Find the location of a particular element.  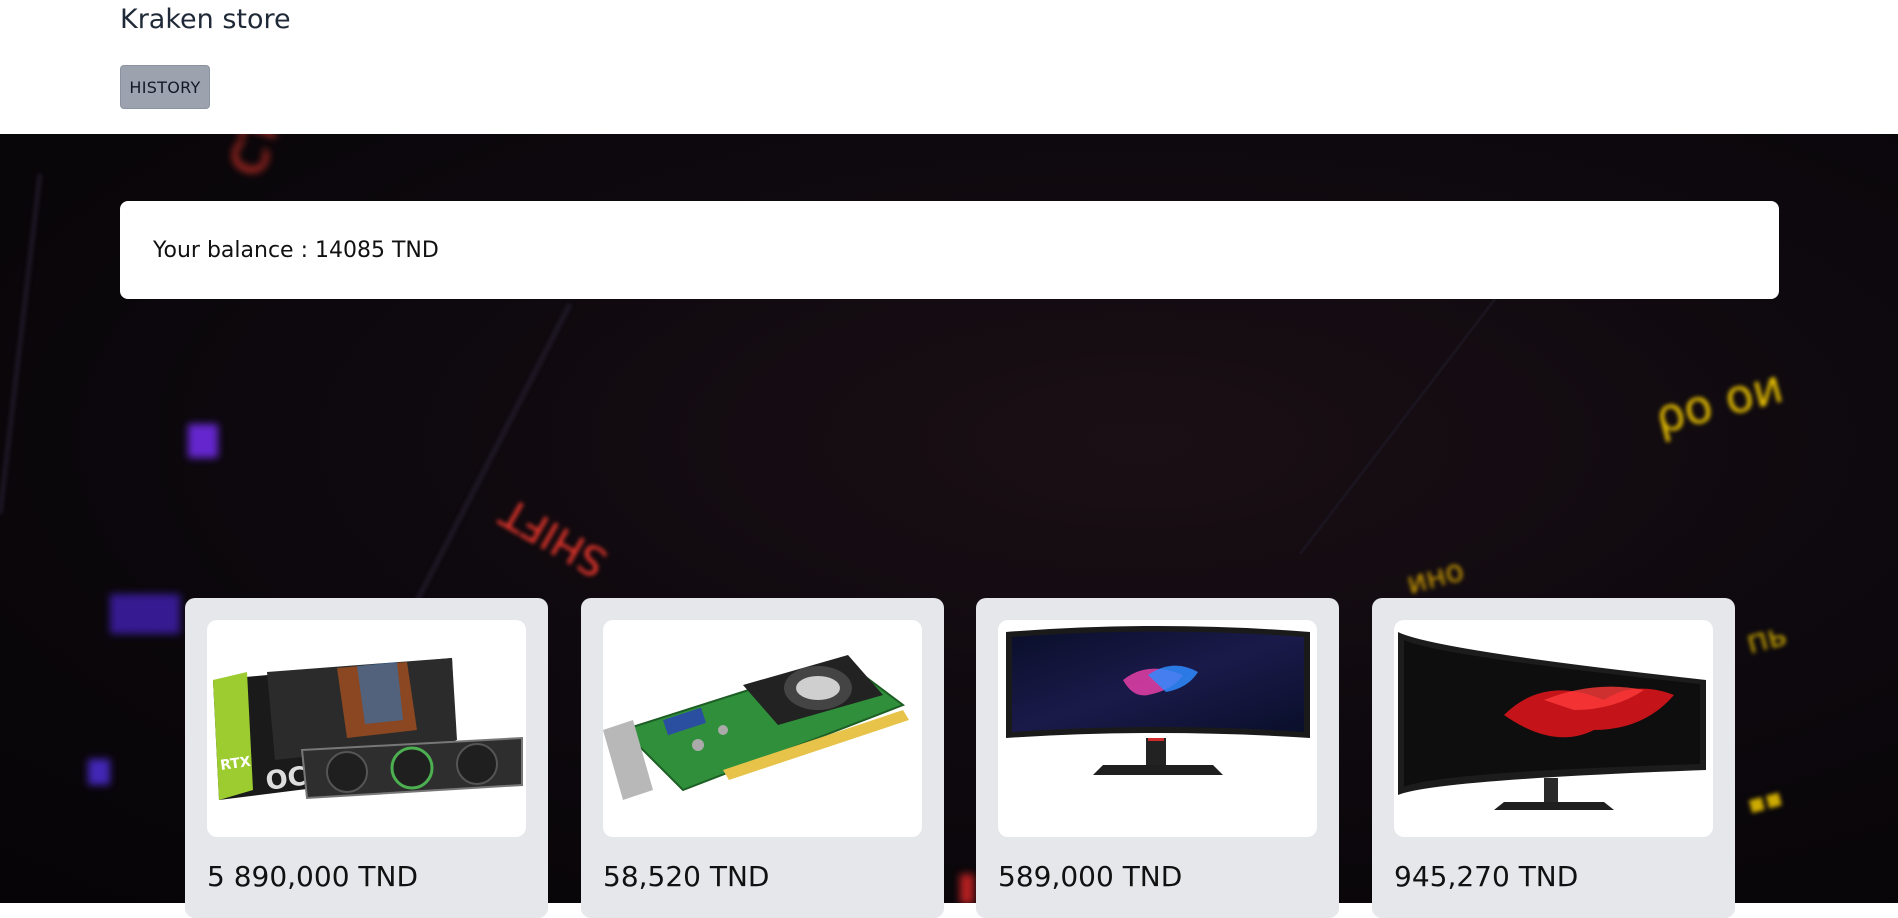

product-card: 945,270 TND is located at coordinates (1553, 758).